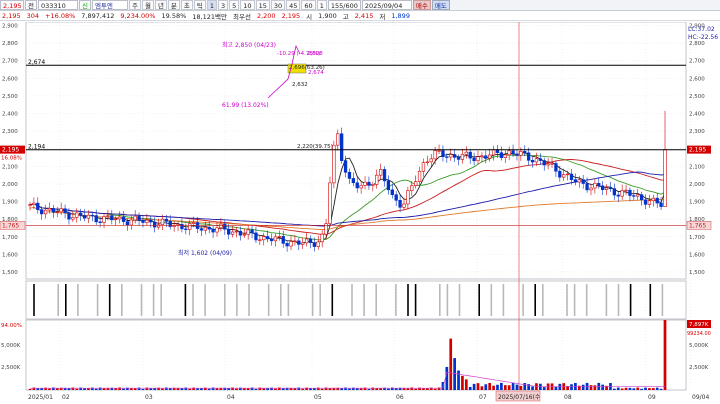 This screenshot has width=720, height=404. Describe the element at coordinates (262, 5) in the screenshot. I see `period-button-10: 15` at that location.